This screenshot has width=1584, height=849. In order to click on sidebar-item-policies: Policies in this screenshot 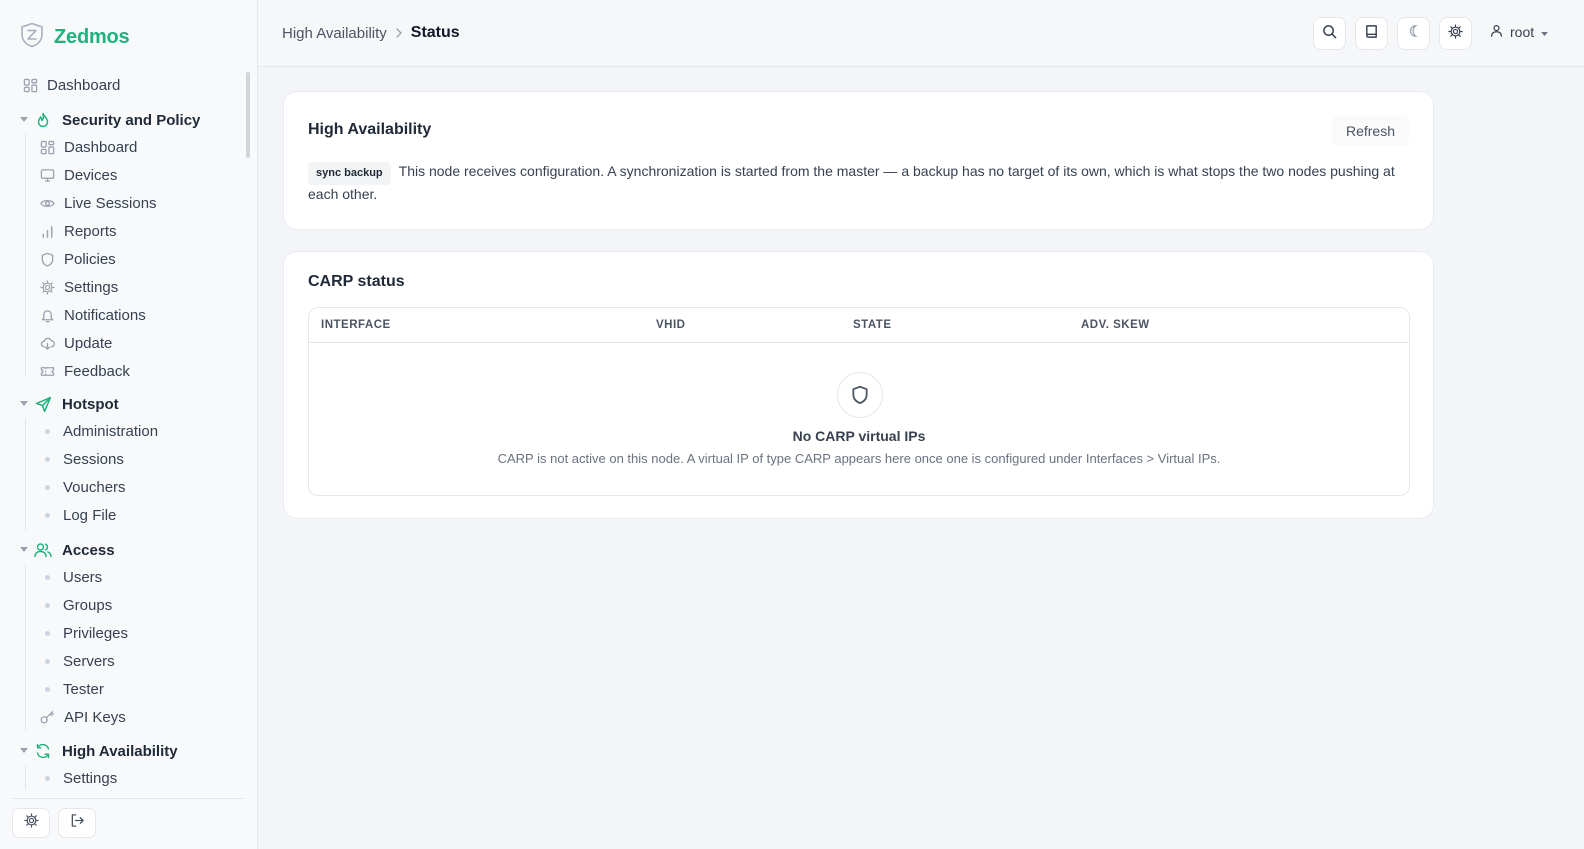, I will do `click(125, 259)`.